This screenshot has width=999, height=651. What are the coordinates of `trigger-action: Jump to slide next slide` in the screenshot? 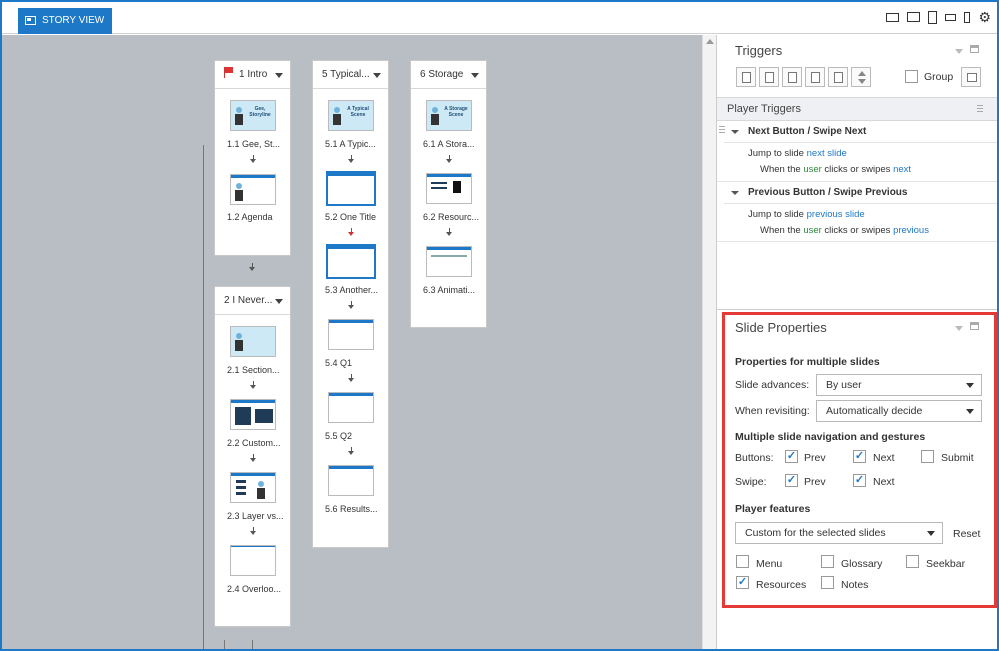 It's located at (797, 153).